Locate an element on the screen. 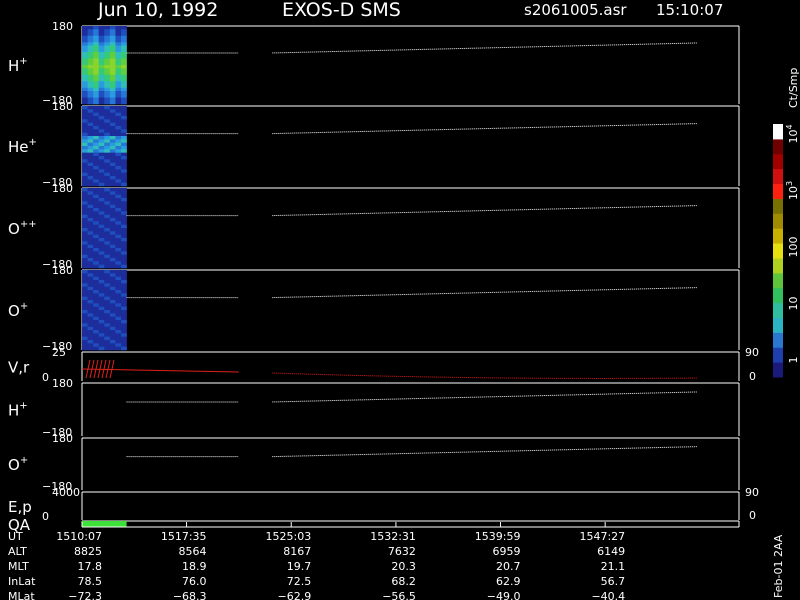 The height and width of the screenshot is (600, 800). panel-label: H+ is located at coordinates (18, 410).